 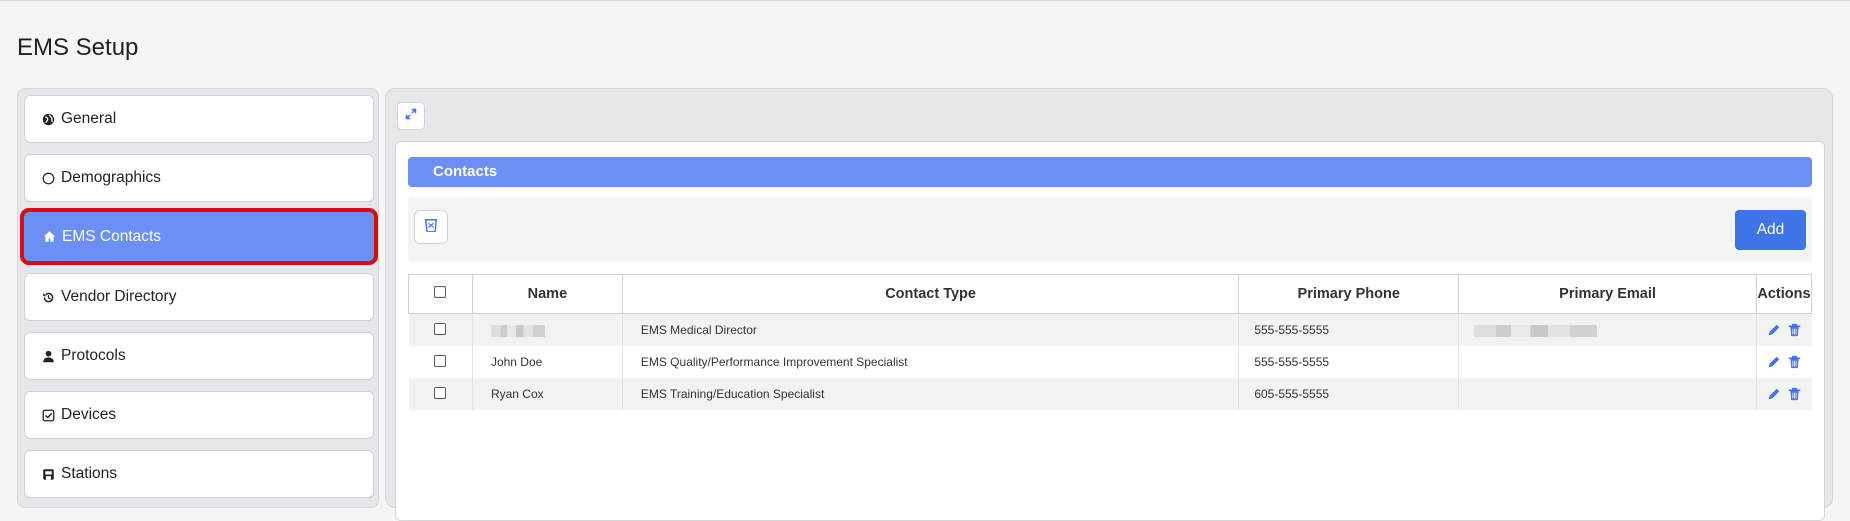 I want to click on table-row: EMS Medical Director 555-555-5555, so click(x=1110, y=329).